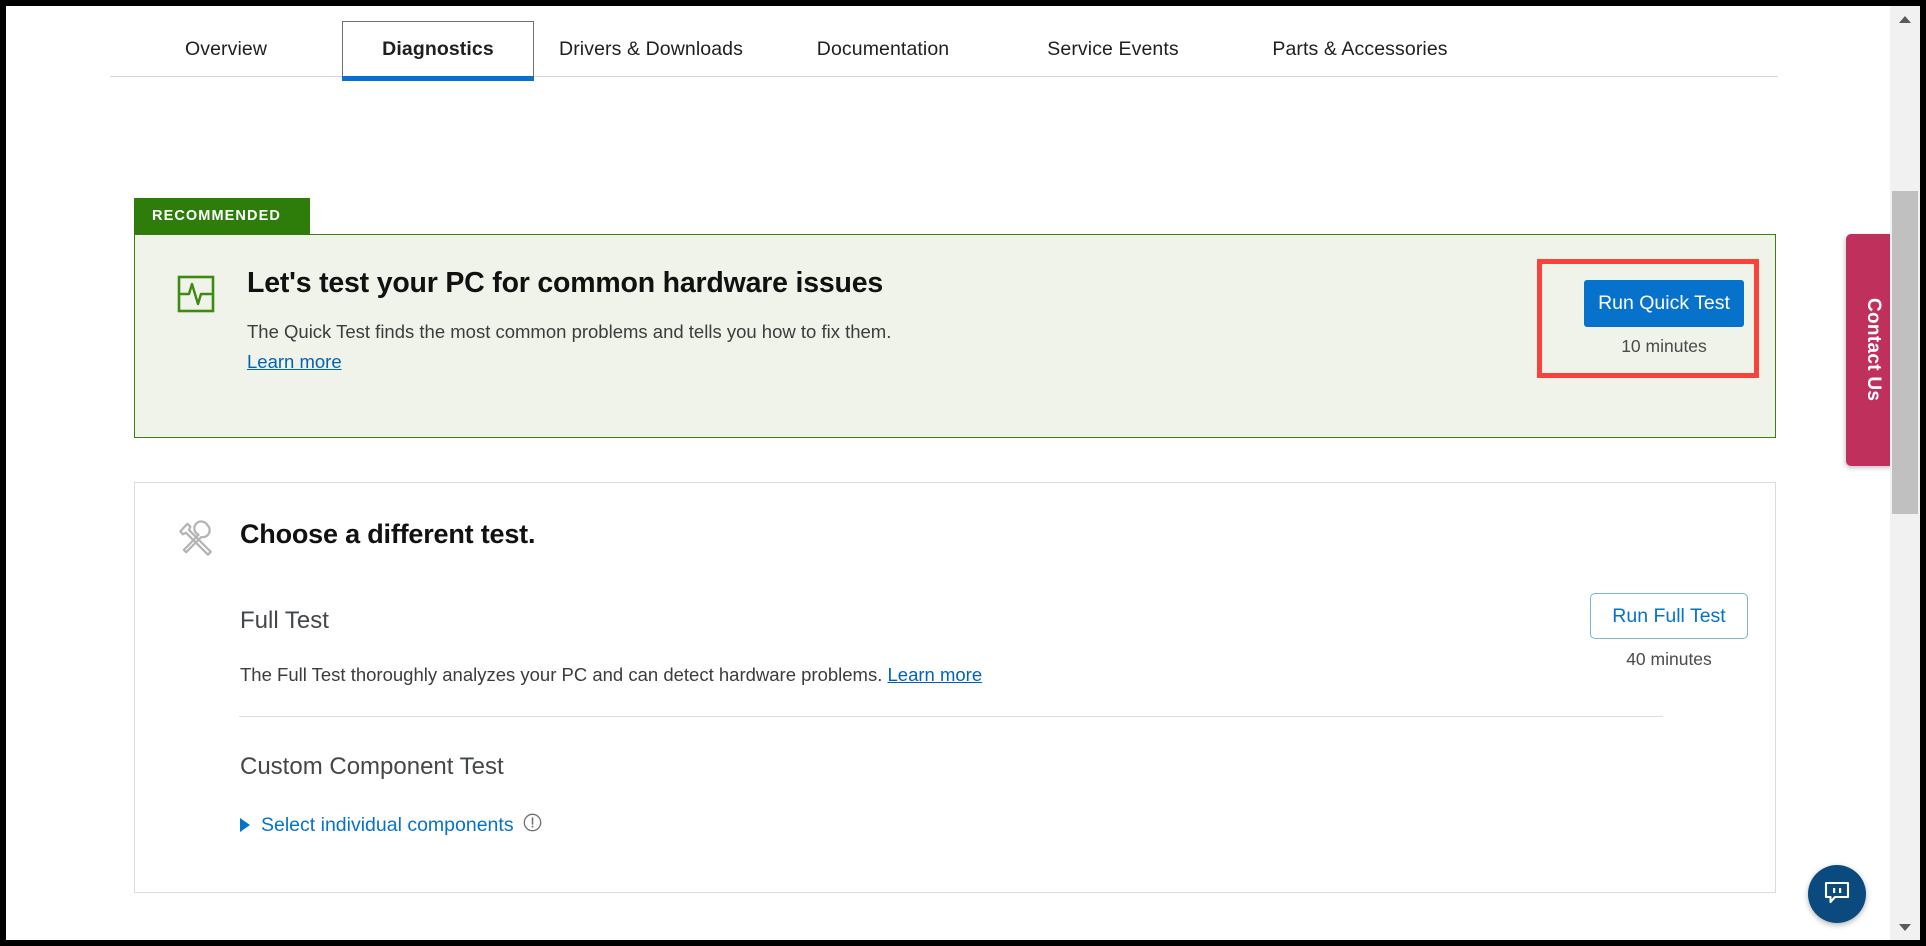 This screenshot has height=946, width=1926. I want to click on full-test-learn-more-link: Learn more, so click(935, 674).